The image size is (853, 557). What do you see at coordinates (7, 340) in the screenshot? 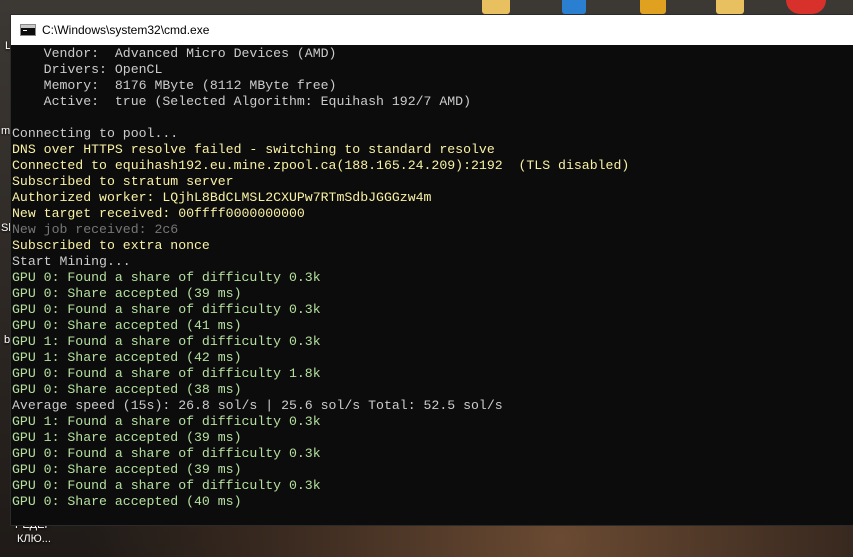
I see `desktop-label: b` at bounding box center [7, 340].